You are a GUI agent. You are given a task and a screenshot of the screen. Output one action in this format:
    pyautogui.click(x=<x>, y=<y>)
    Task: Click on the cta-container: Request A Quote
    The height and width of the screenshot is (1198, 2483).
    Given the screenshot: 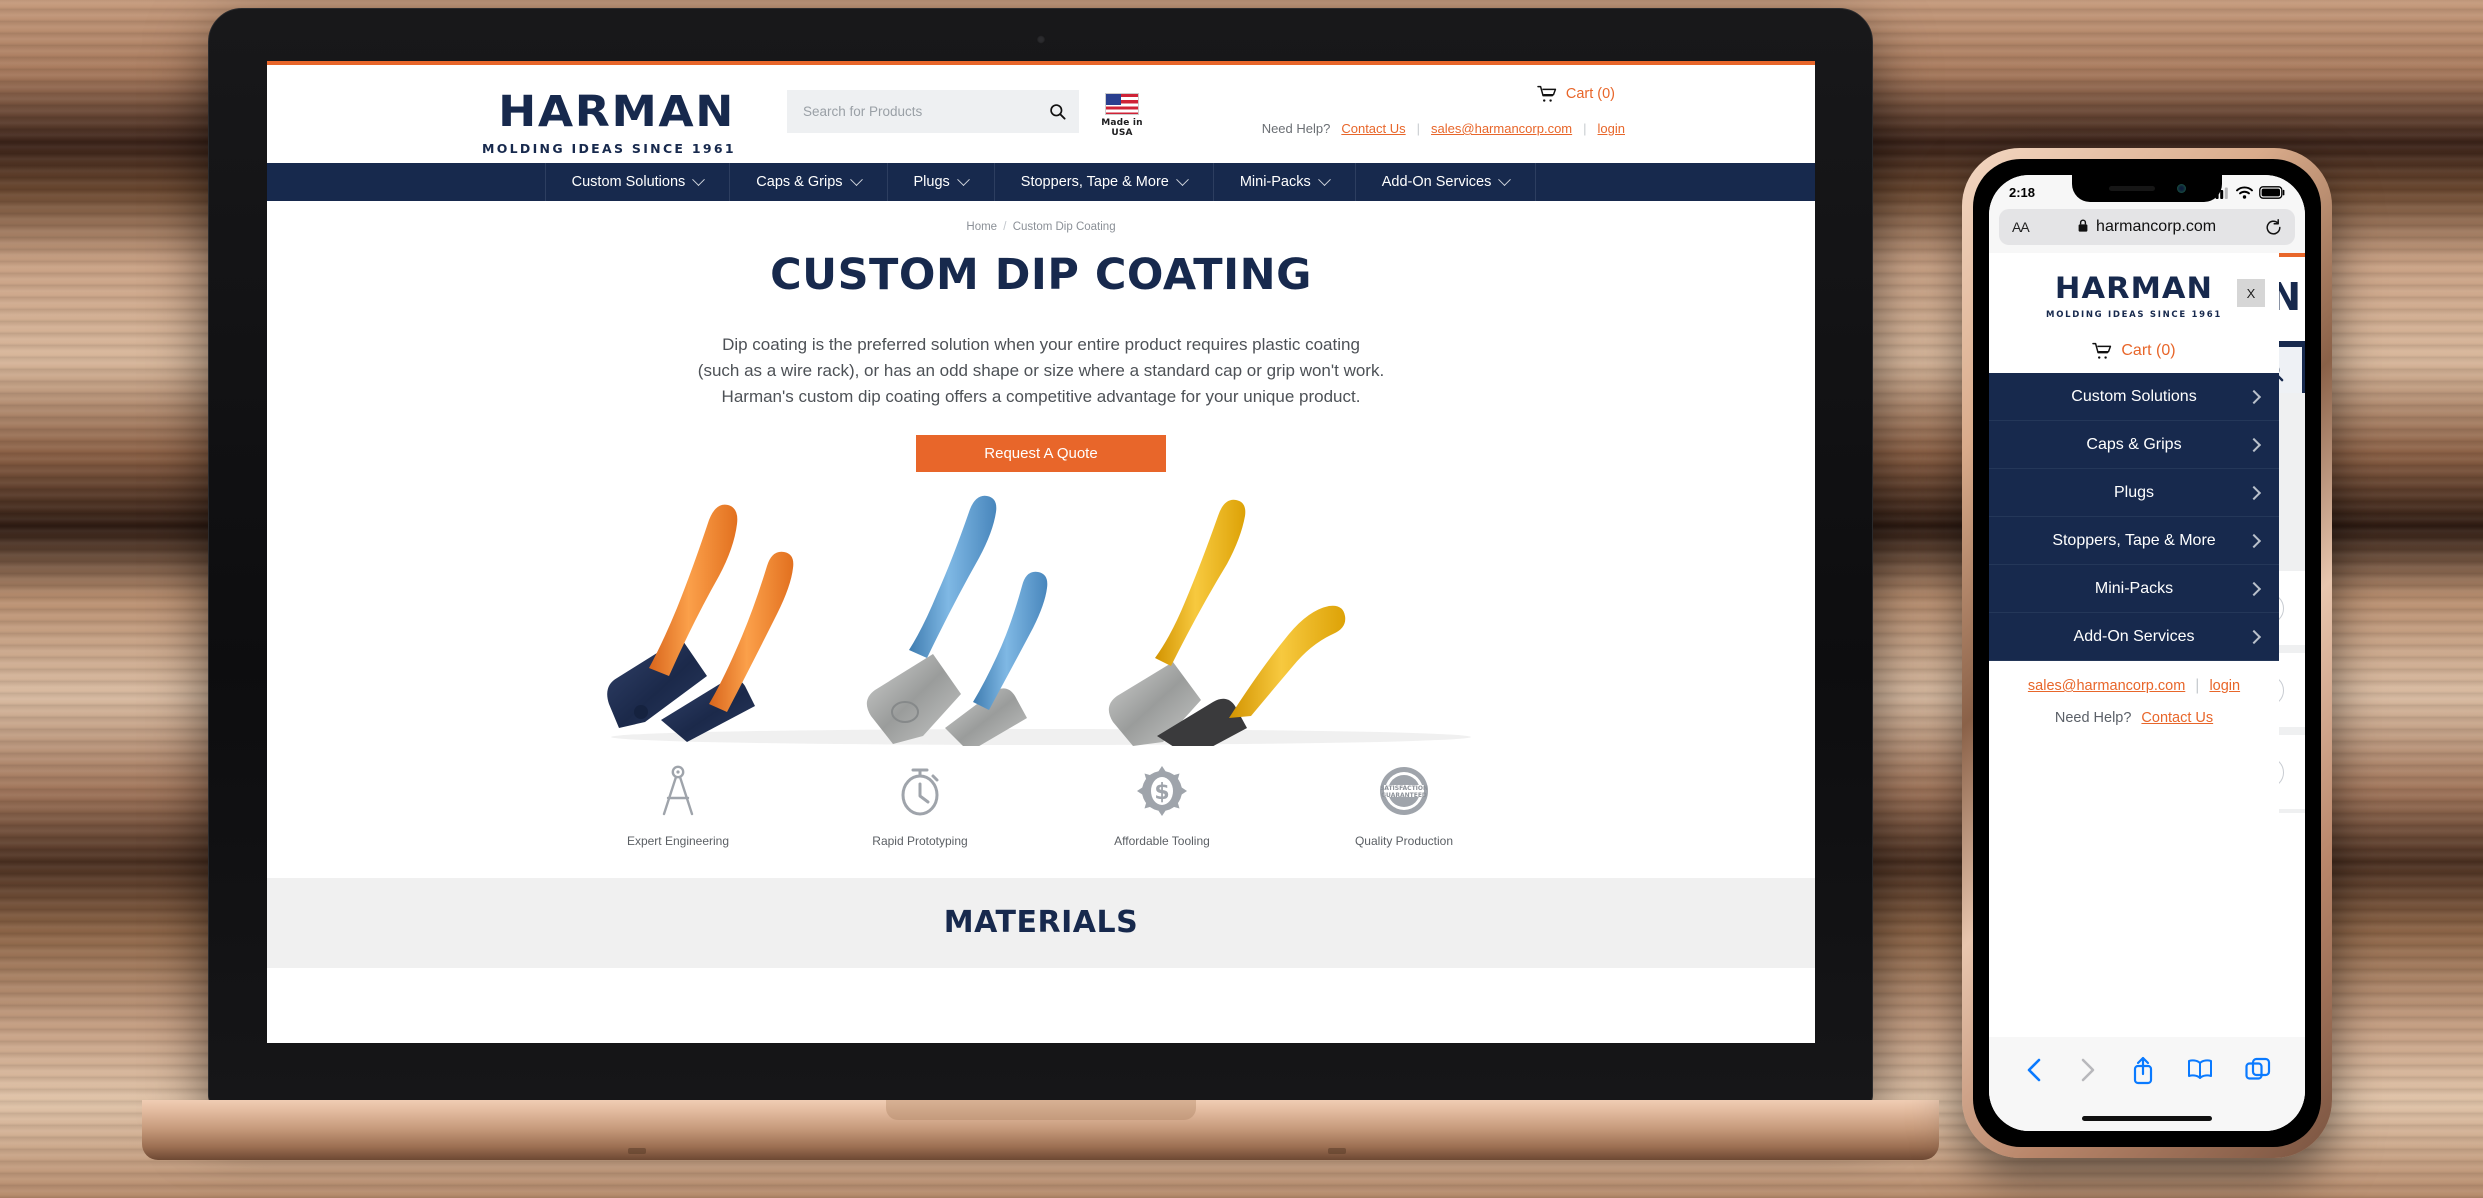 What is the action you would take?
    pyautogui.click(x=1041, y=453)
    